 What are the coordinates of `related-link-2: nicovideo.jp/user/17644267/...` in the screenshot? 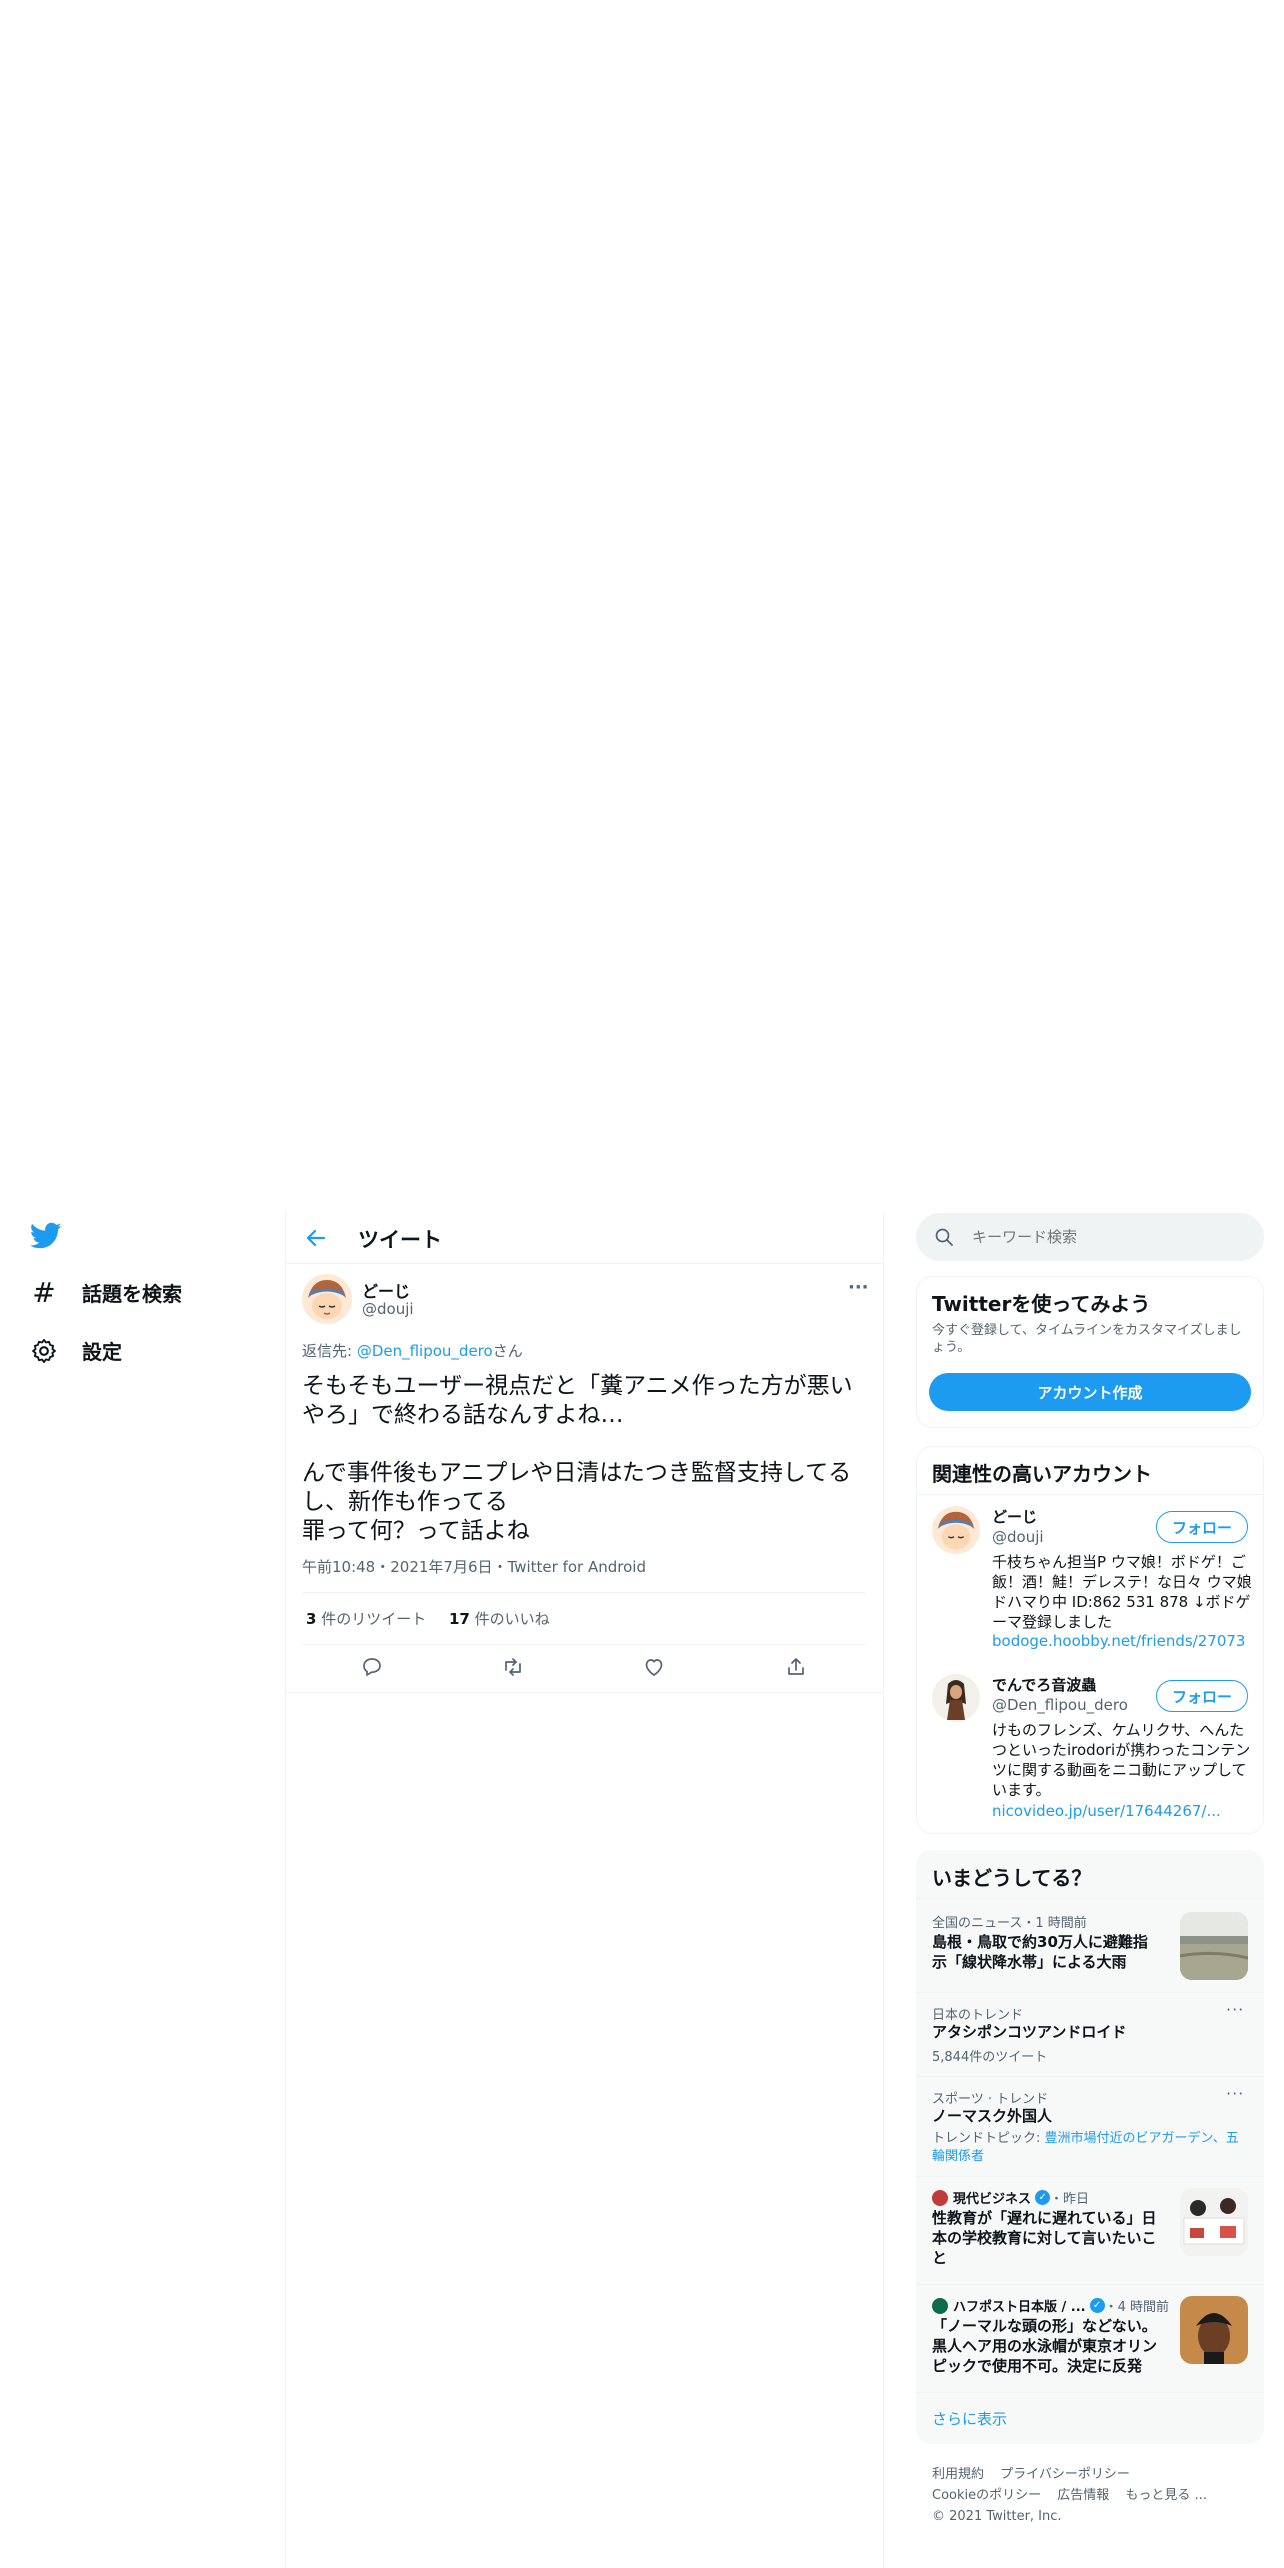 It's located at (1106, 1811).